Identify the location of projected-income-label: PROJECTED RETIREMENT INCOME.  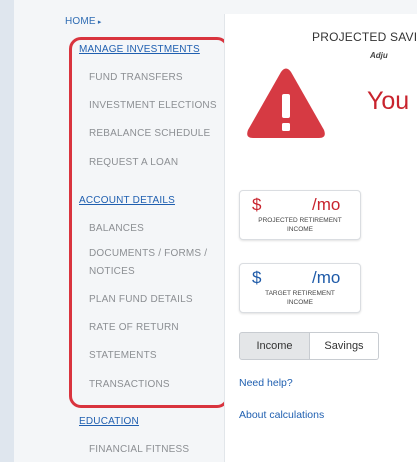
(300, 225).